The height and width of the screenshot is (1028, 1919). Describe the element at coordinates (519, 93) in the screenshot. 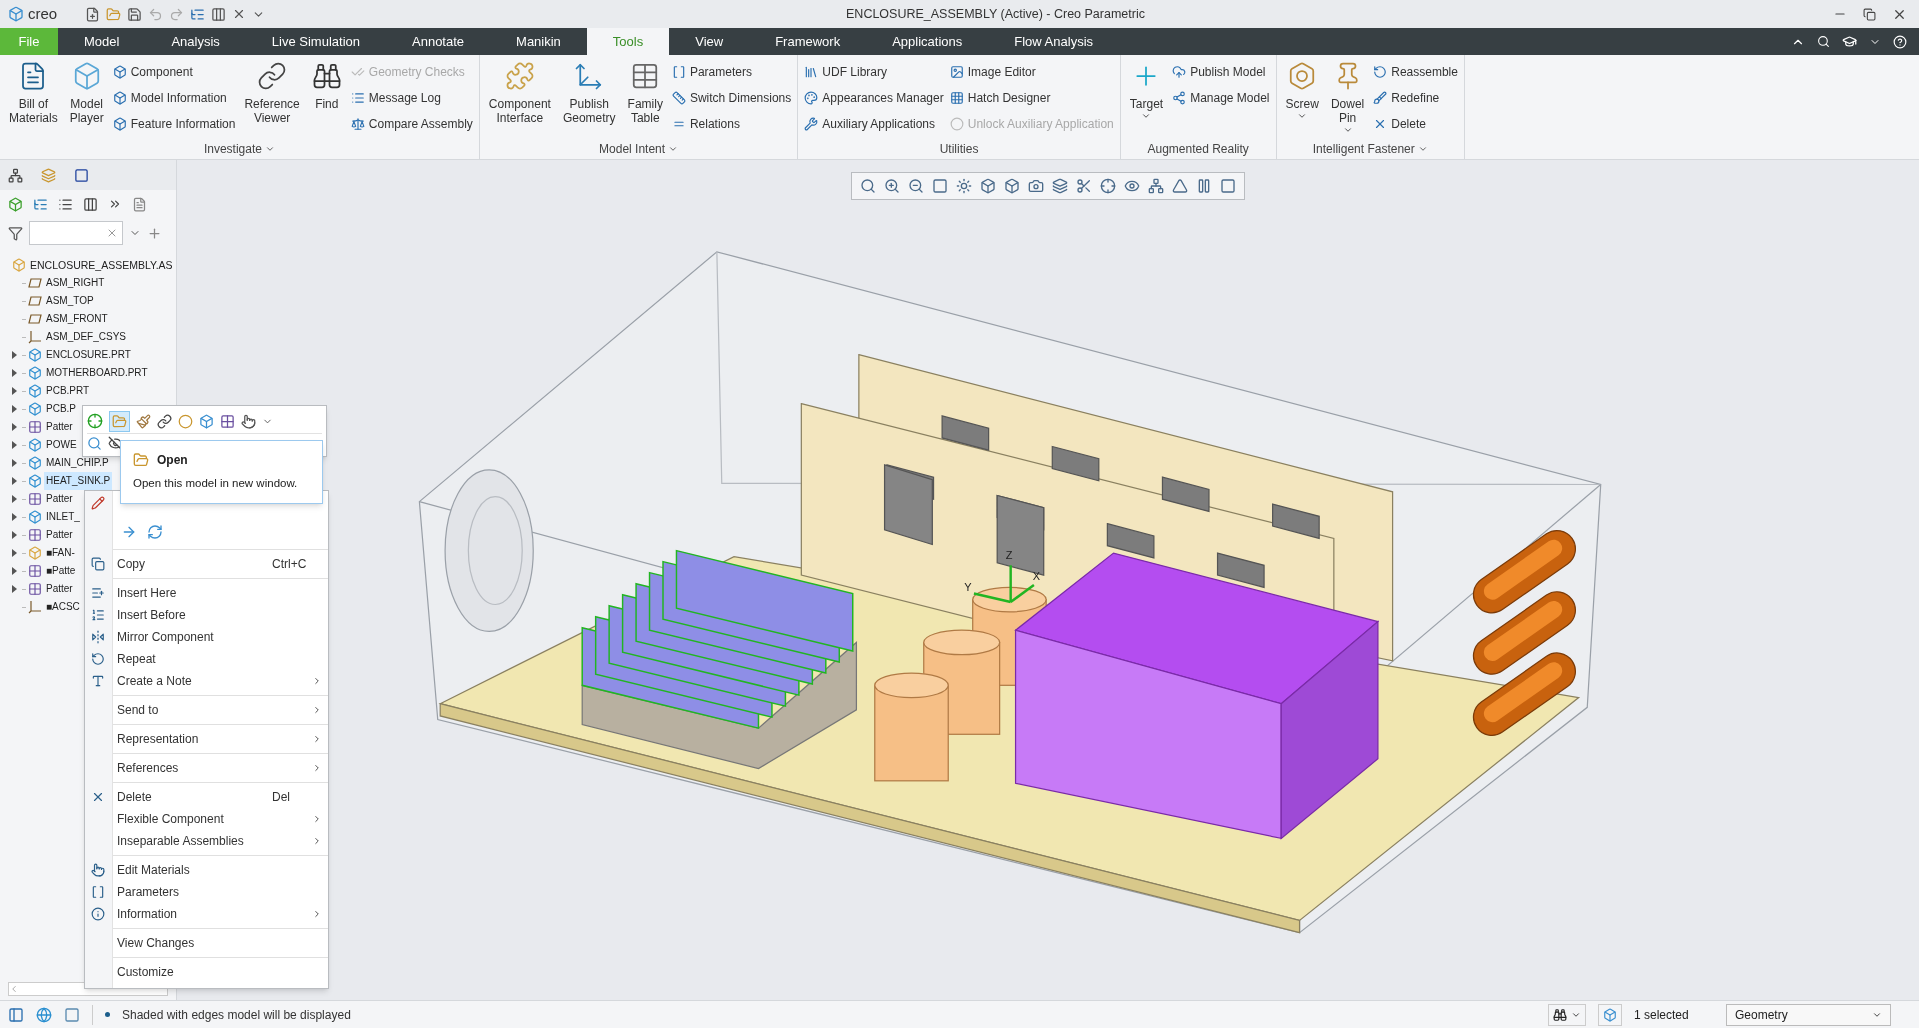

I see `ribbon-large-button: Component Interface` at that location.